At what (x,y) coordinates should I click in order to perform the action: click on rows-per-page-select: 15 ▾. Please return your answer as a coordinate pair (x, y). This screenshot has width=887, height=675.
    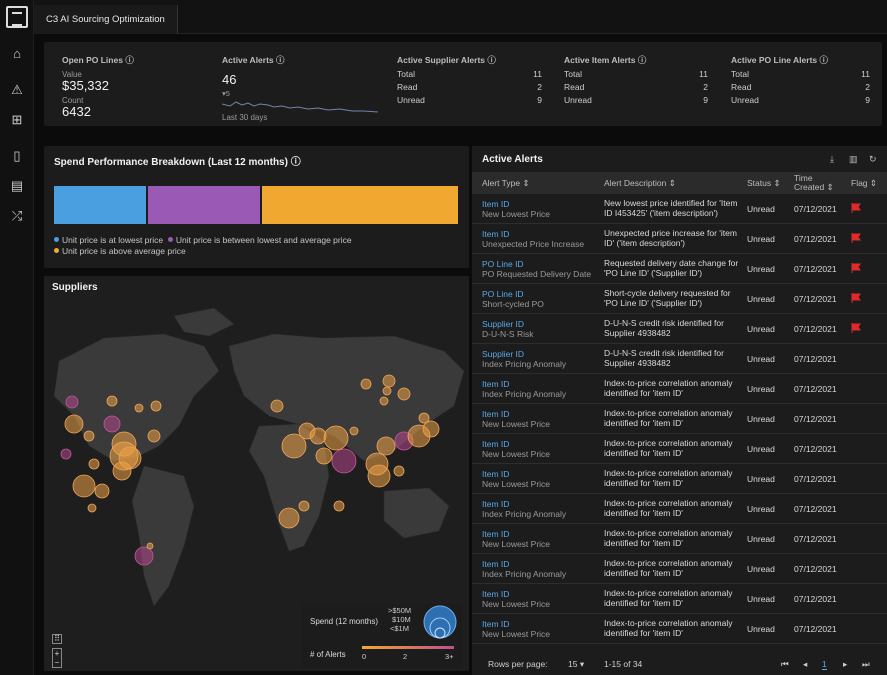
    Looking at the image, I should click on (576, 664).